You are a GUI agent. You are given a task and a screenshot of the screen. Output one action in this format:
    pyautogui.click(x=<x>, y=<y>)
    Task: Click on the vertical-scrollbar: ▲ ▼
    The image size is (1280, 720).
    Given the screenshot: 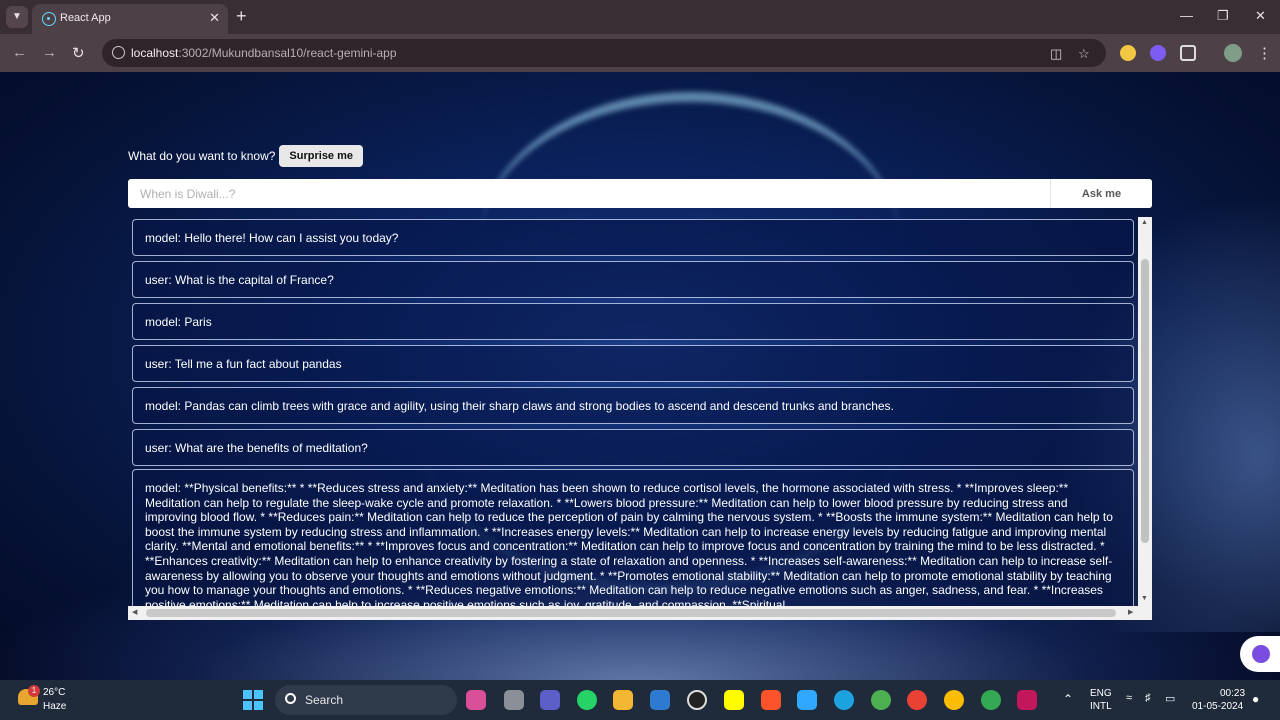 What is the action you would take?
    pyautogui.click(x=1145, y=411)
    